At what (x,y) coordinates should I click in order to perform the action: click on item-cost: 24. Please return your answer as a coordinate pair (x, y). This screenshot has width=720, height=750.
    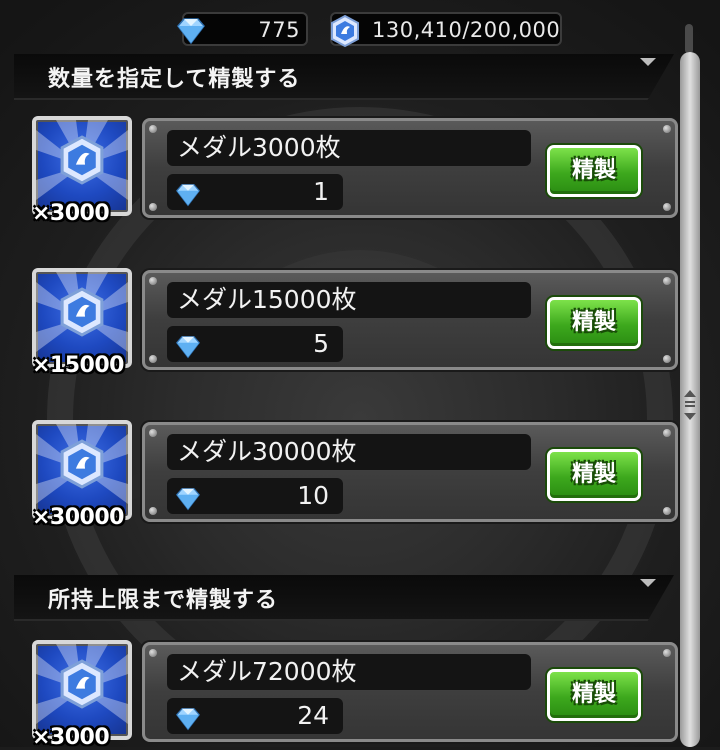
    Looking at the image, I should click on (255, 716).